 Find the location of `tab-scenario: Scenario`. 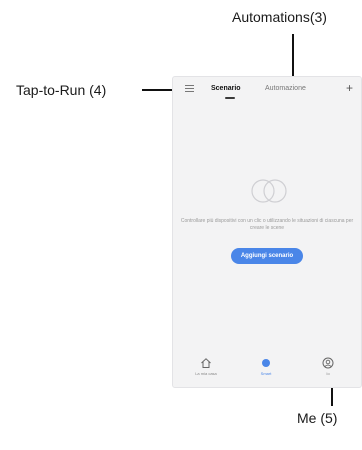

tab-scenario: Scenario is located at coordinates (226, 88).